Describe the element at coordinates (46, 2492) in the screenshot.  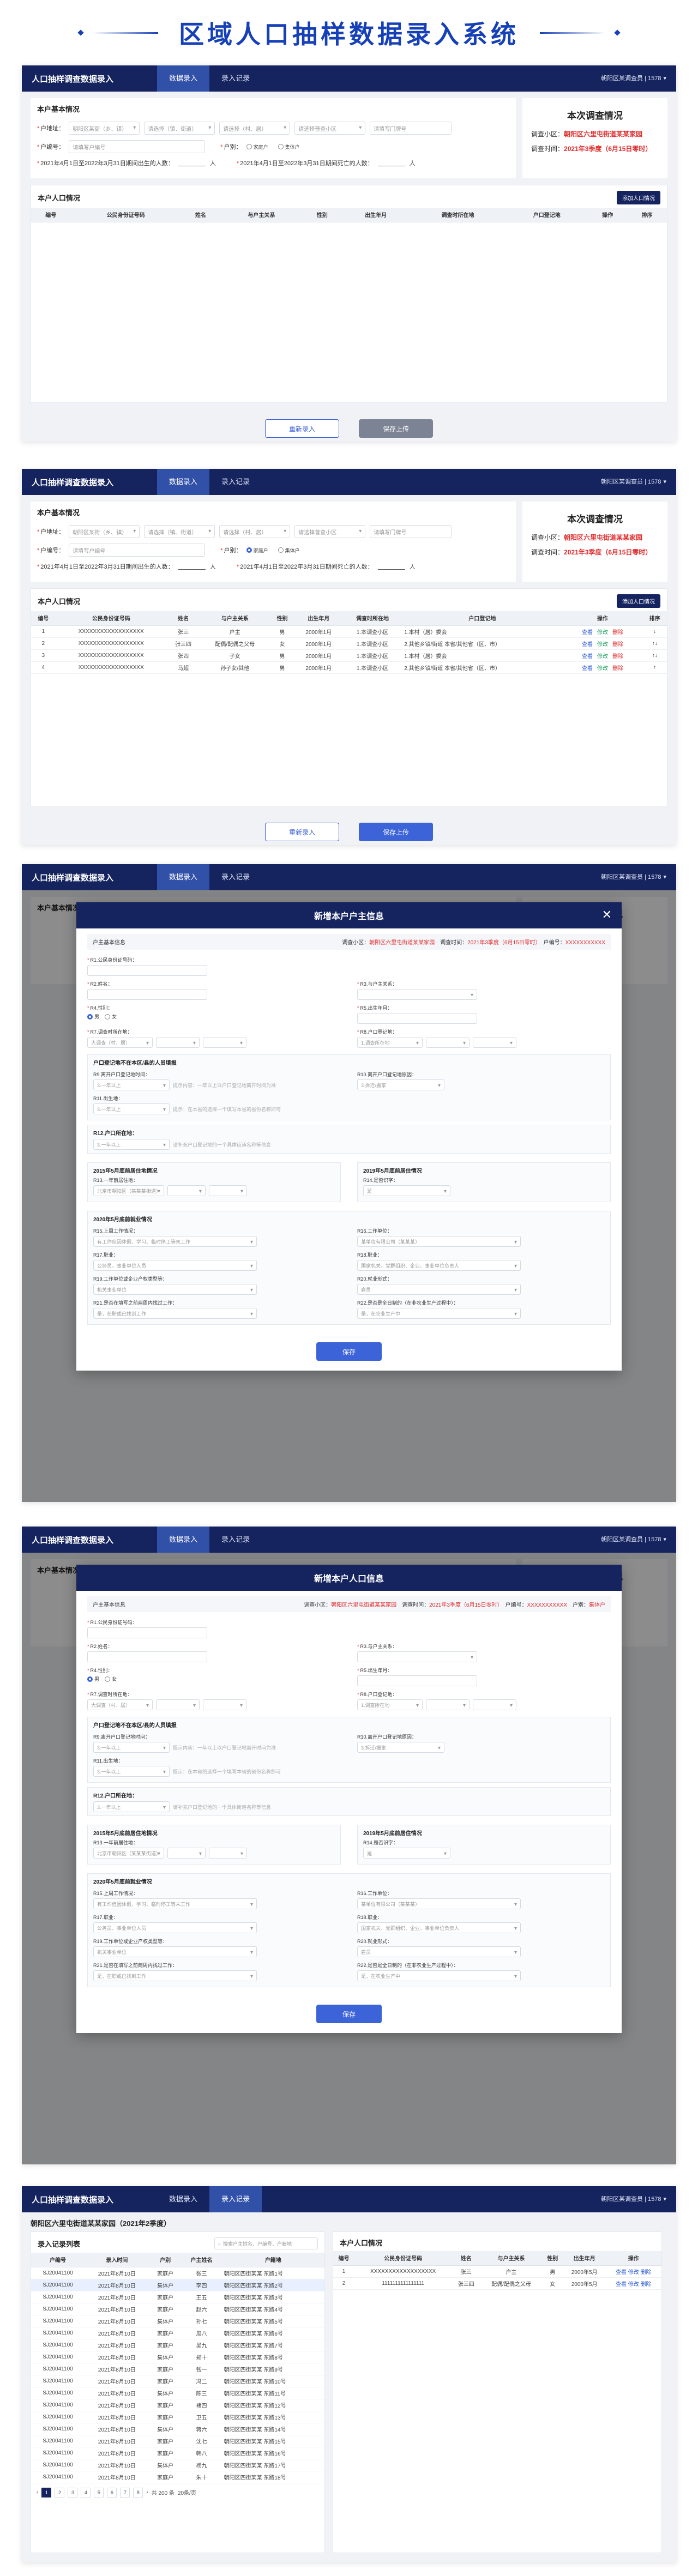
I see `page-button: 1` at that location.